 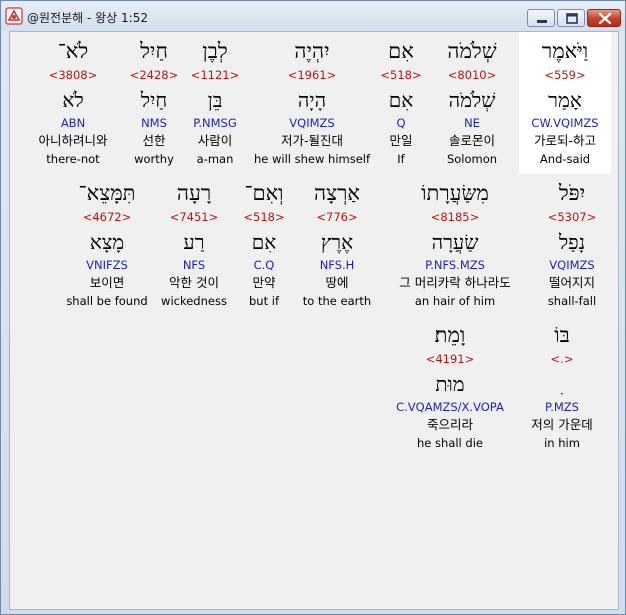 What do you see at coordinates (312, 51) in the screenshot?
I see `hebrew-word: יִהְיֶה` at bounding box center [312, 51].